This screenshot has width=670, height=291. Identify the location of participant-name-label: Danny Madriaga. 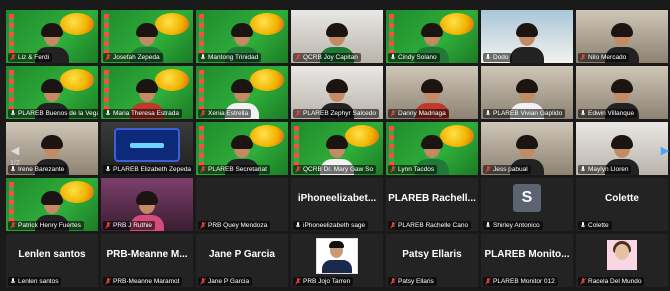
(418, 113).